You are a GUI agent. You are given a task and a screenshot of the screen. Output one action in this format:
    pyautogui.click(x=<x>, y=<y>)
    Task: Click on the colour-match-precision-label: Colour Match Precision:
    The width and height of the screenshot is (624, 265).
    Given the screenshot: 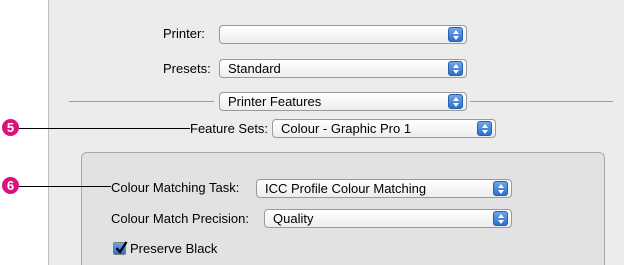 What is the action you would take?
    pyautogui.click(x=180, y=218)
    